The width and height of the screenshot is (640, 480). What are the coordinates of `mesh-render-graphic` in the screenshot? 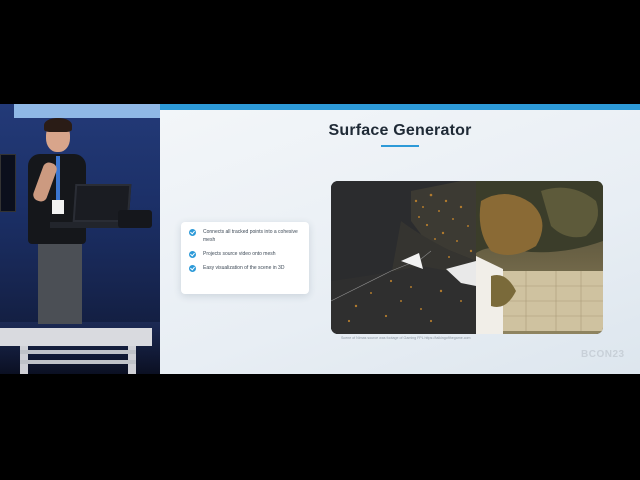 It's located at (467, 257).